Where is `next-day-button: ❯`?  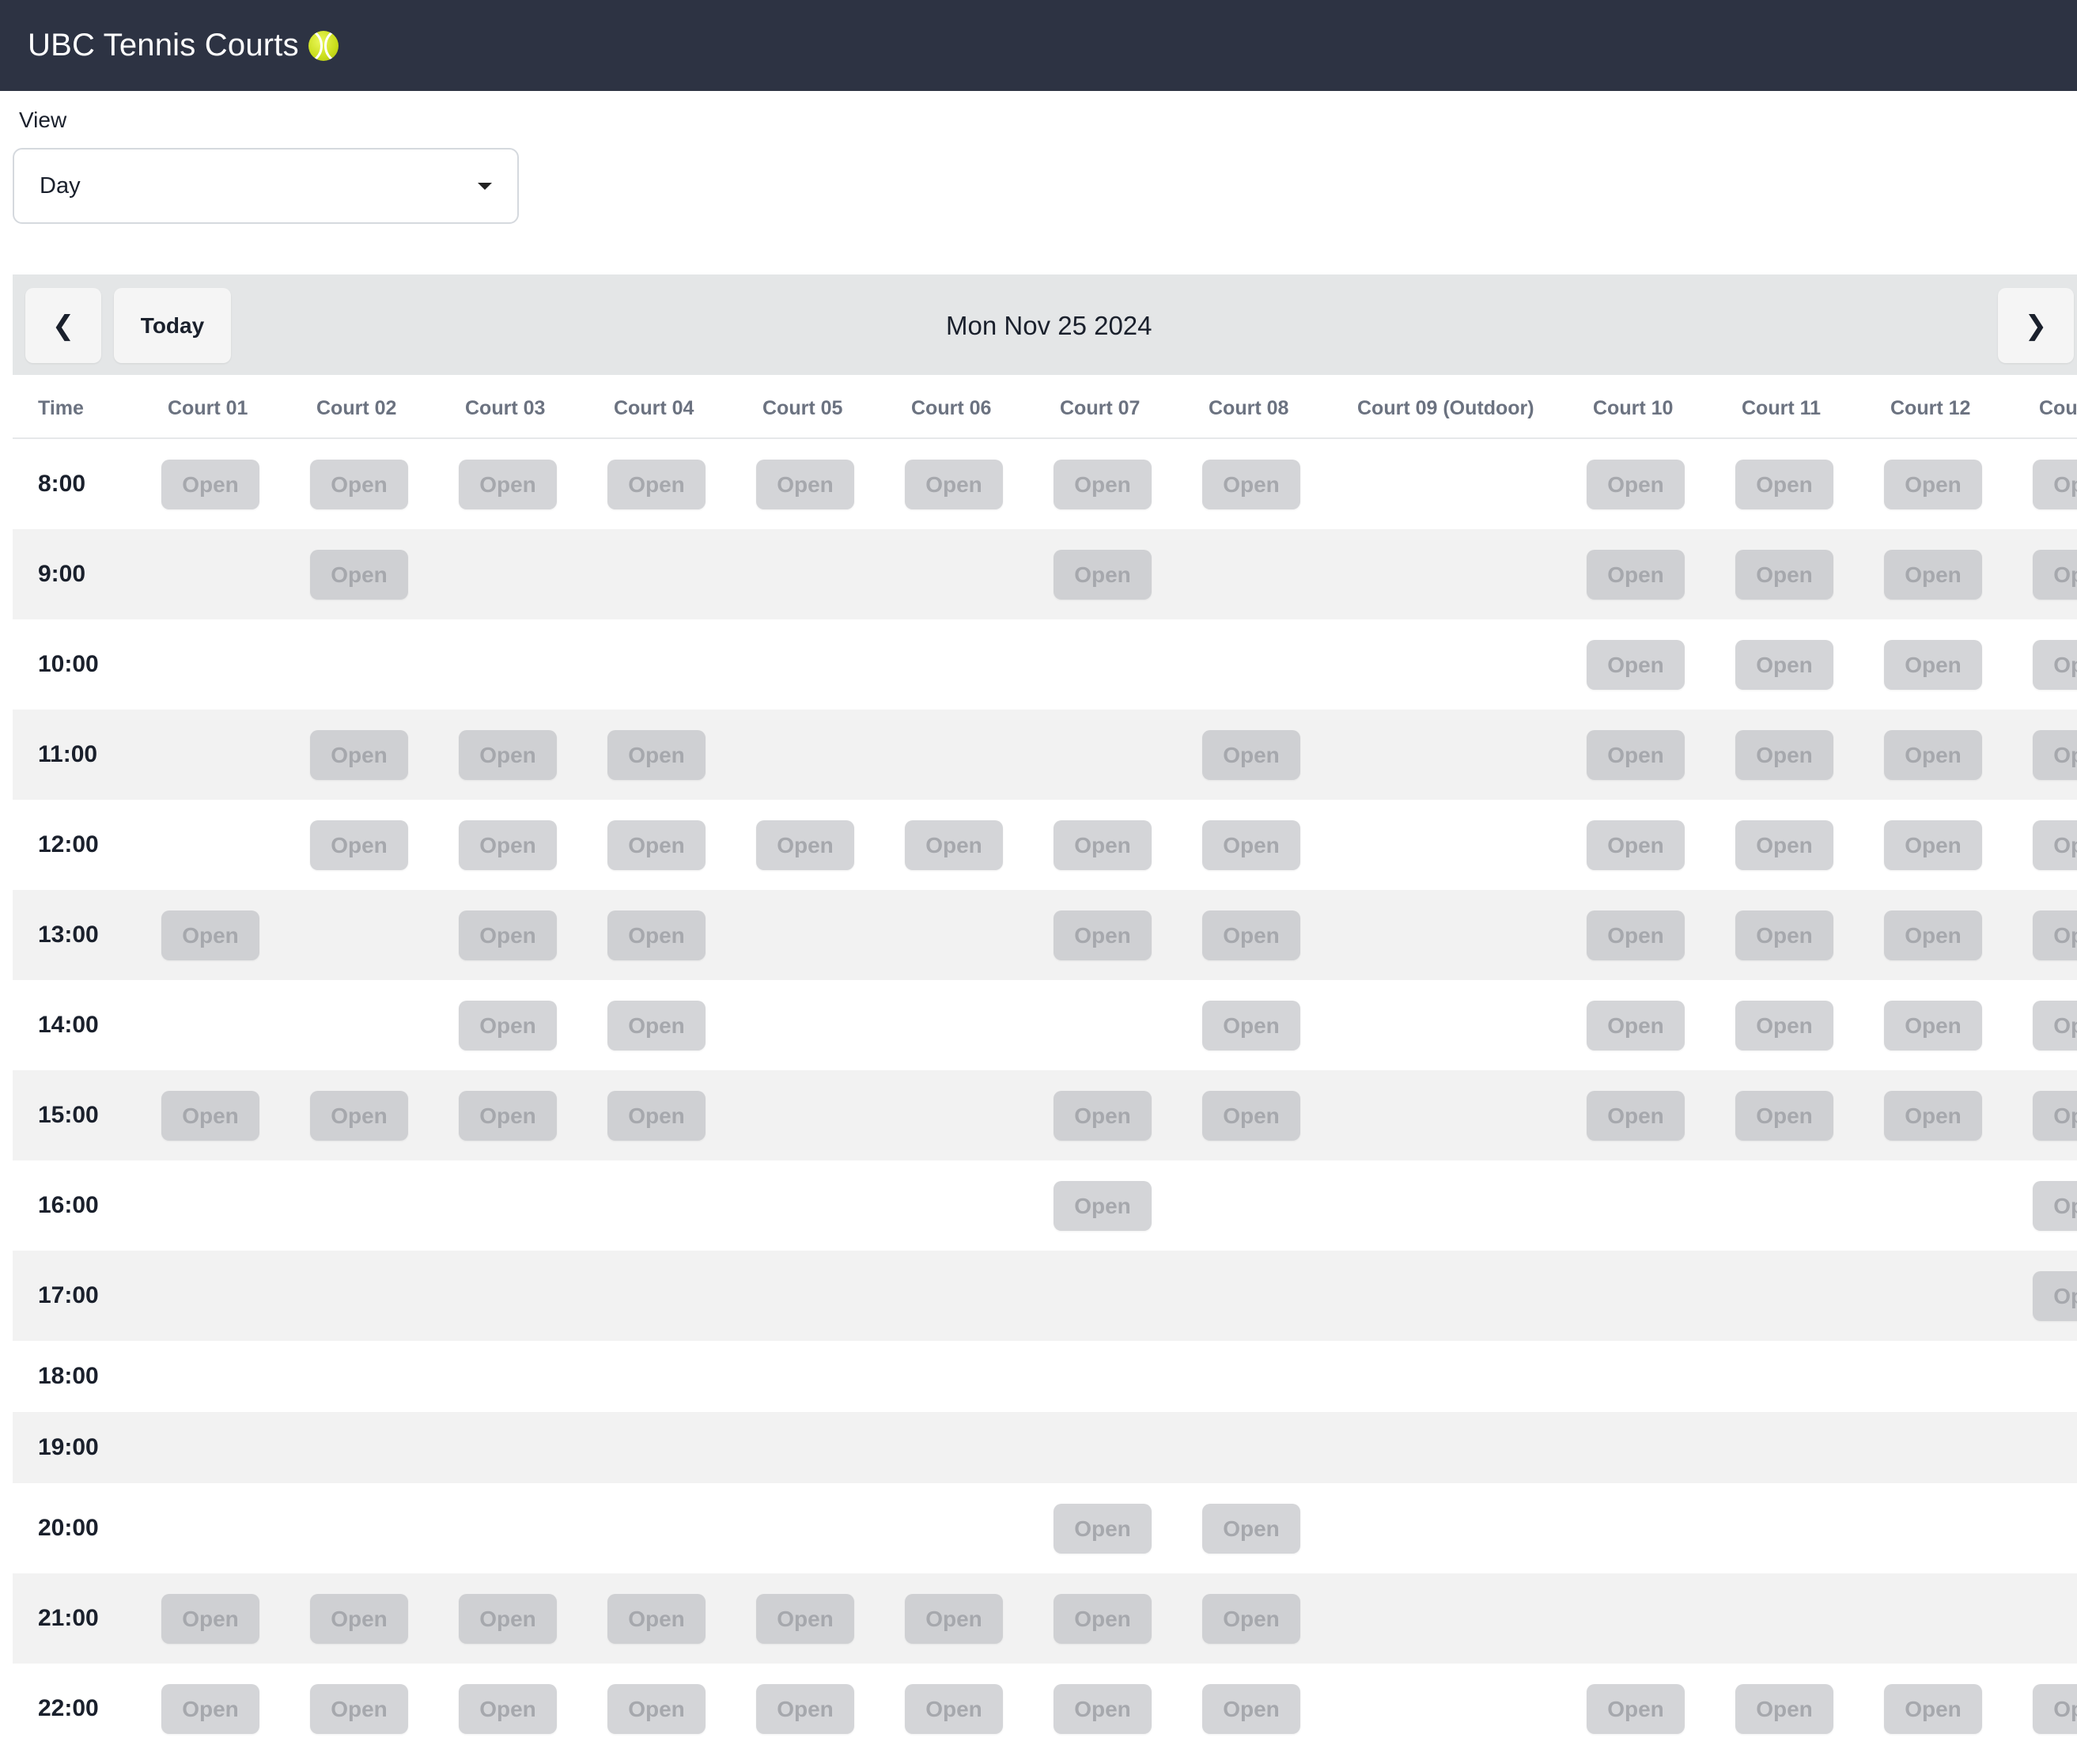
next-day-button: ❯ is located at coordinates (2036, 326).